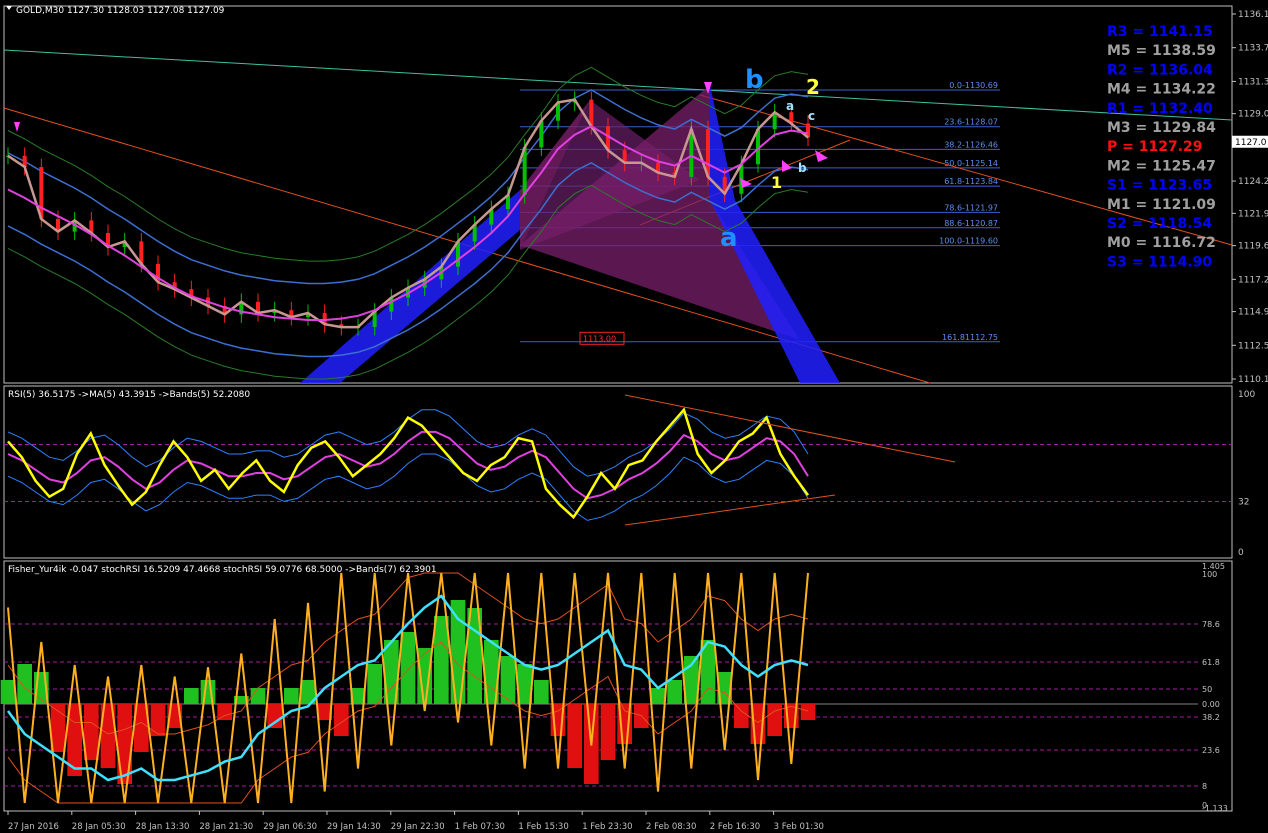 This screenshot has width=1268, height=833. Describe the element at coordinates (1161, 51) in the screenshot. I see `pivot-label: M5 = 1138.59` at that location.